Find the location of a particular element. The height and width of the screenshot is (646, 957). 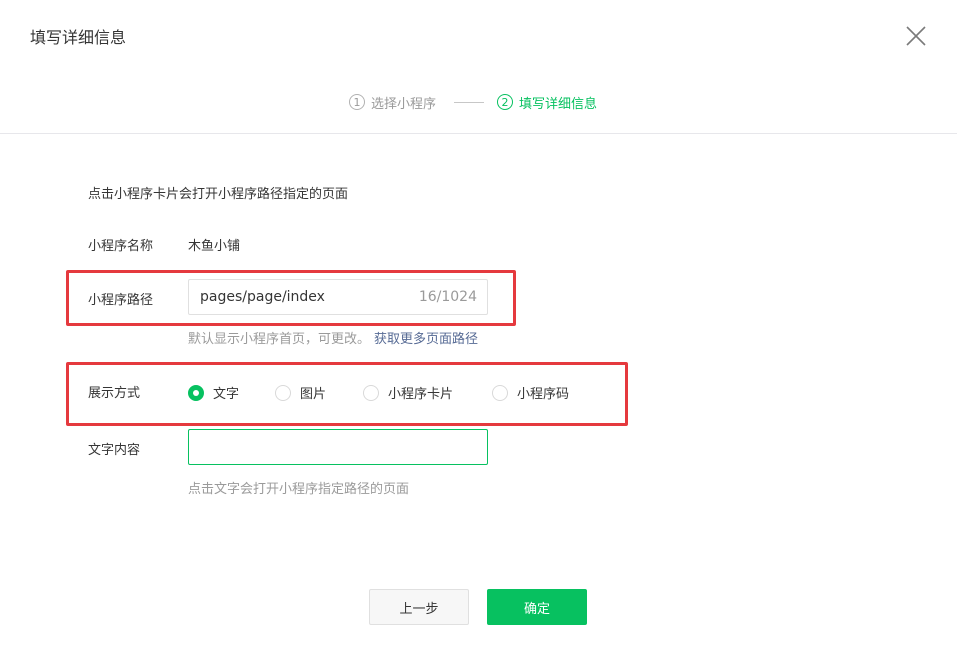

step-2: 2 填写详细信息 is located at coordinates (547, 102).